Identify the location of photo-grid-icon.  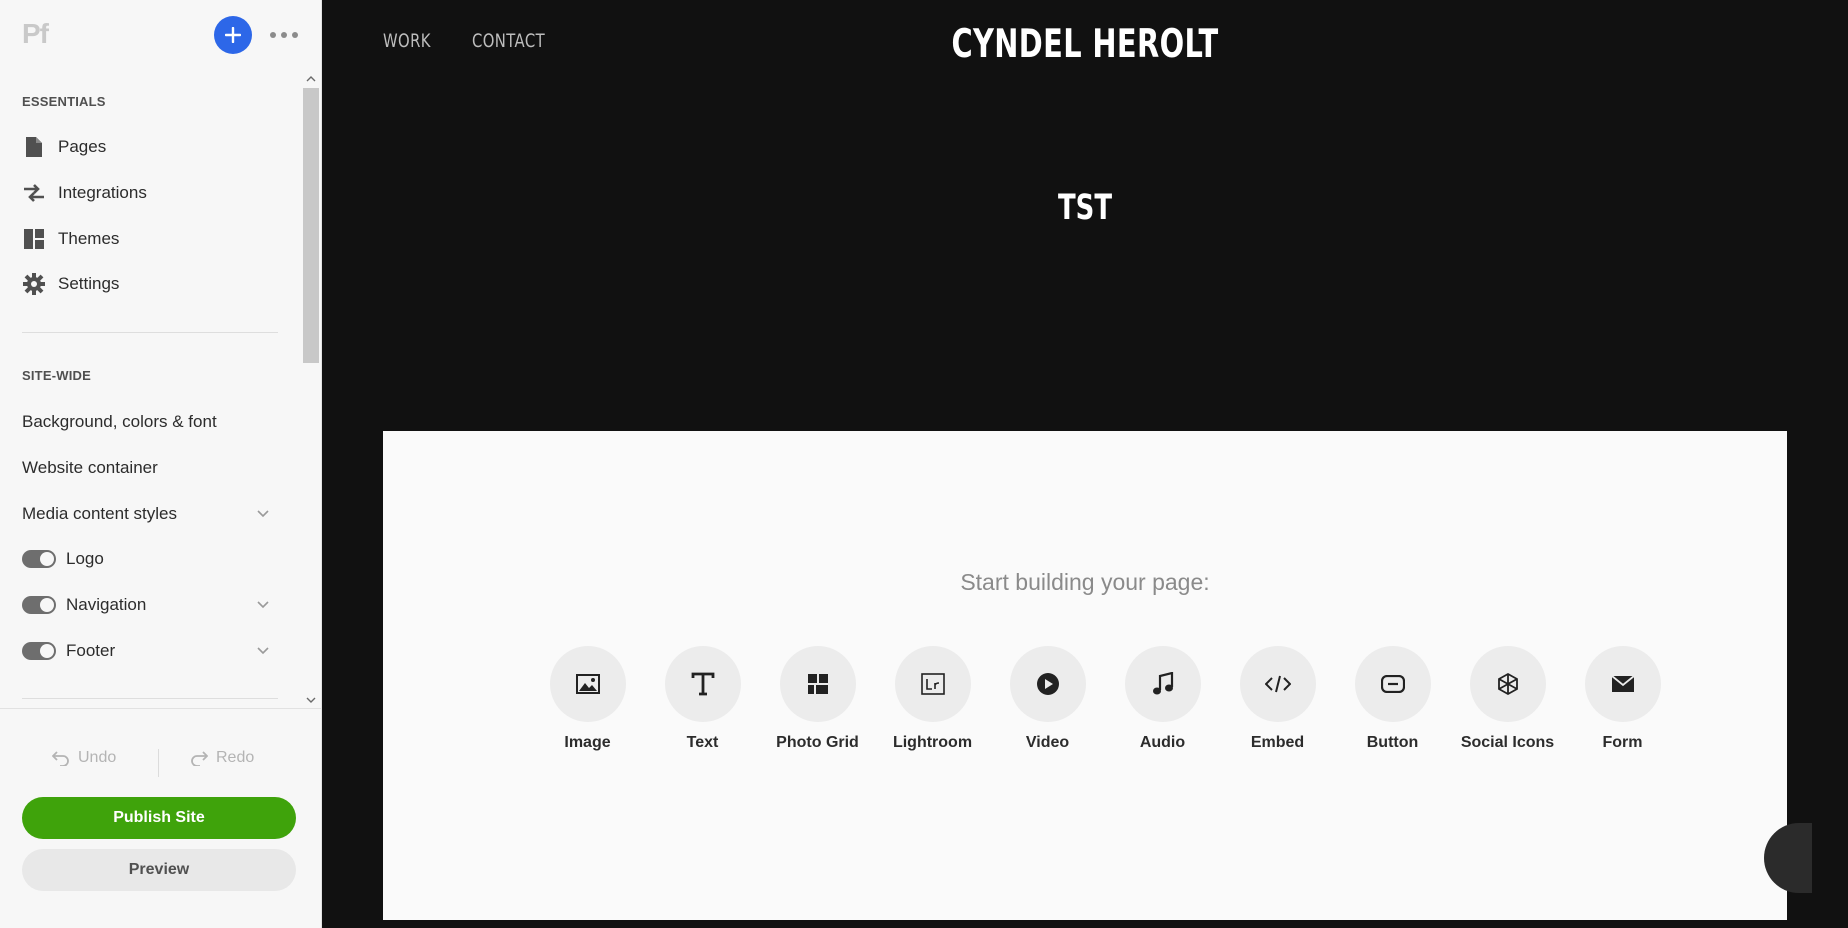
(817, 684).